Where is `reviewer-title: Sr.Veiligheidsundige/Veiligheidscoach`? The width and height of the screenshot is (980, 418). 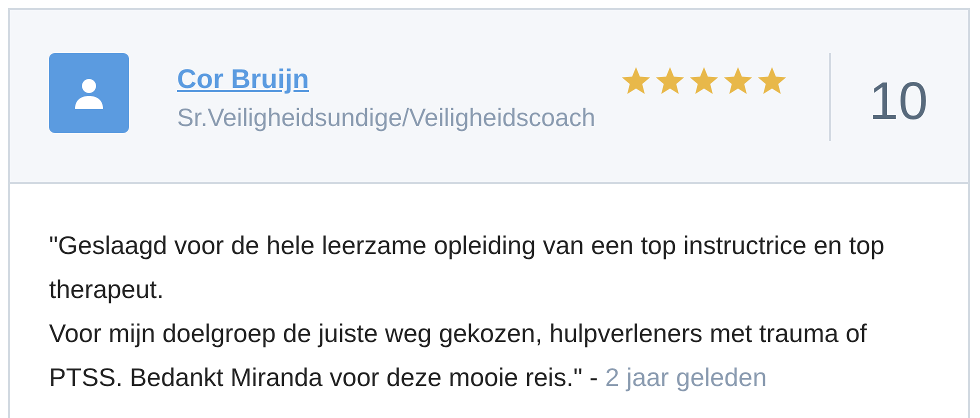
reviewer-title: Sr.Veiligheidsundige/Veiligheidscoach is located at coordinates (386, 118).